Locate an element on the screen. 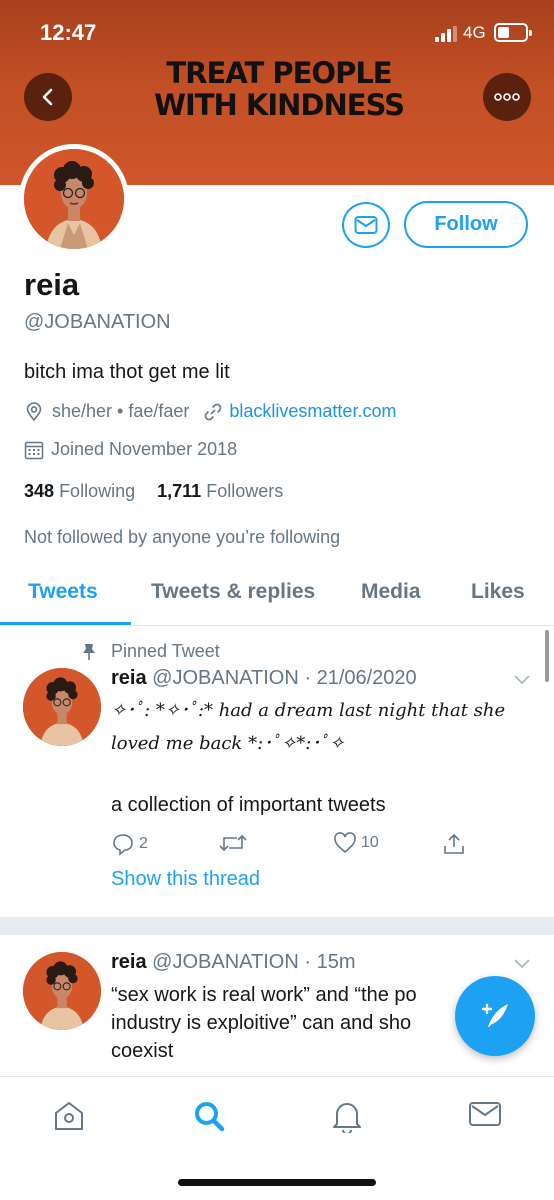 This screenshot has height=1200, width=554. messages-icon is located at coordinates (485, 1114).